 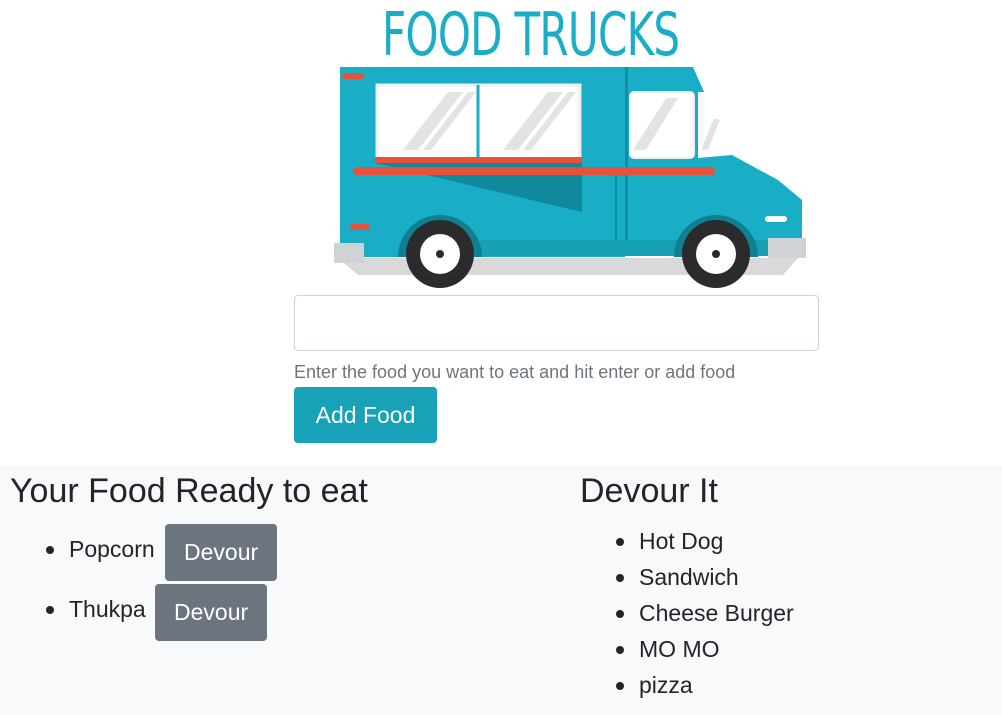 What do you see at coordinates (716, 613) in the screenshot?
I see `devoured-food-name: Cheese Burger` at bounding box center [716, 613].